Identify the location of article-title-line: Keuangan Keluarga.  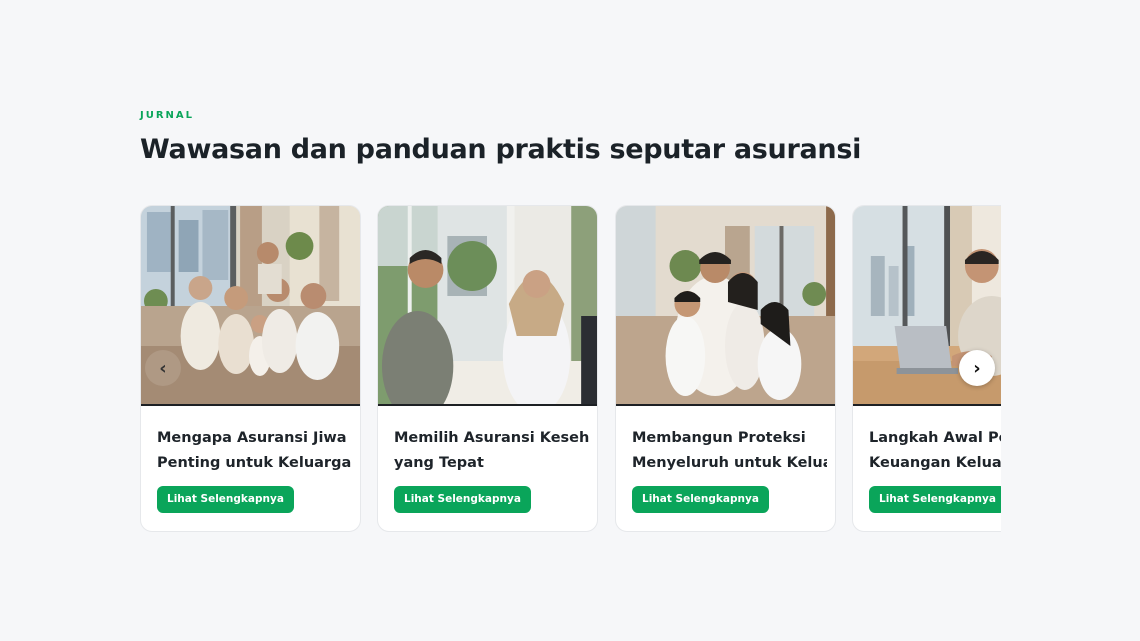
(935, 463).